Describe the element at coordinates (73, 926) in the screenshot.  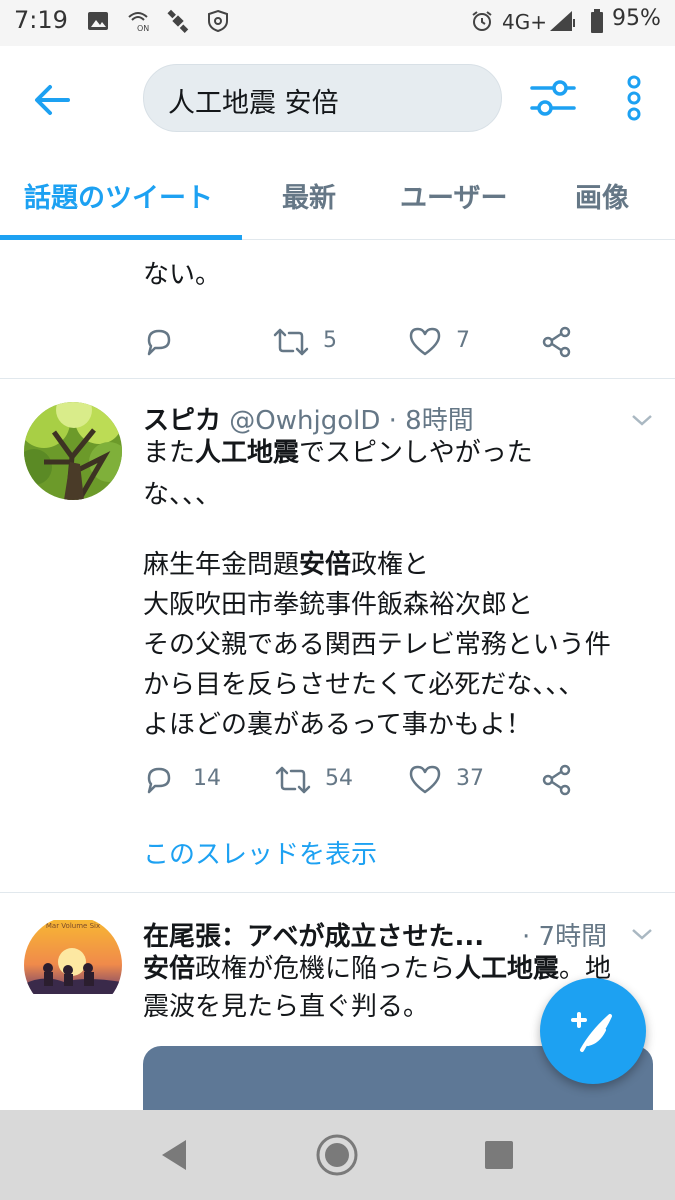
I see `avatar-caption: Mar Volume Six` at that location.